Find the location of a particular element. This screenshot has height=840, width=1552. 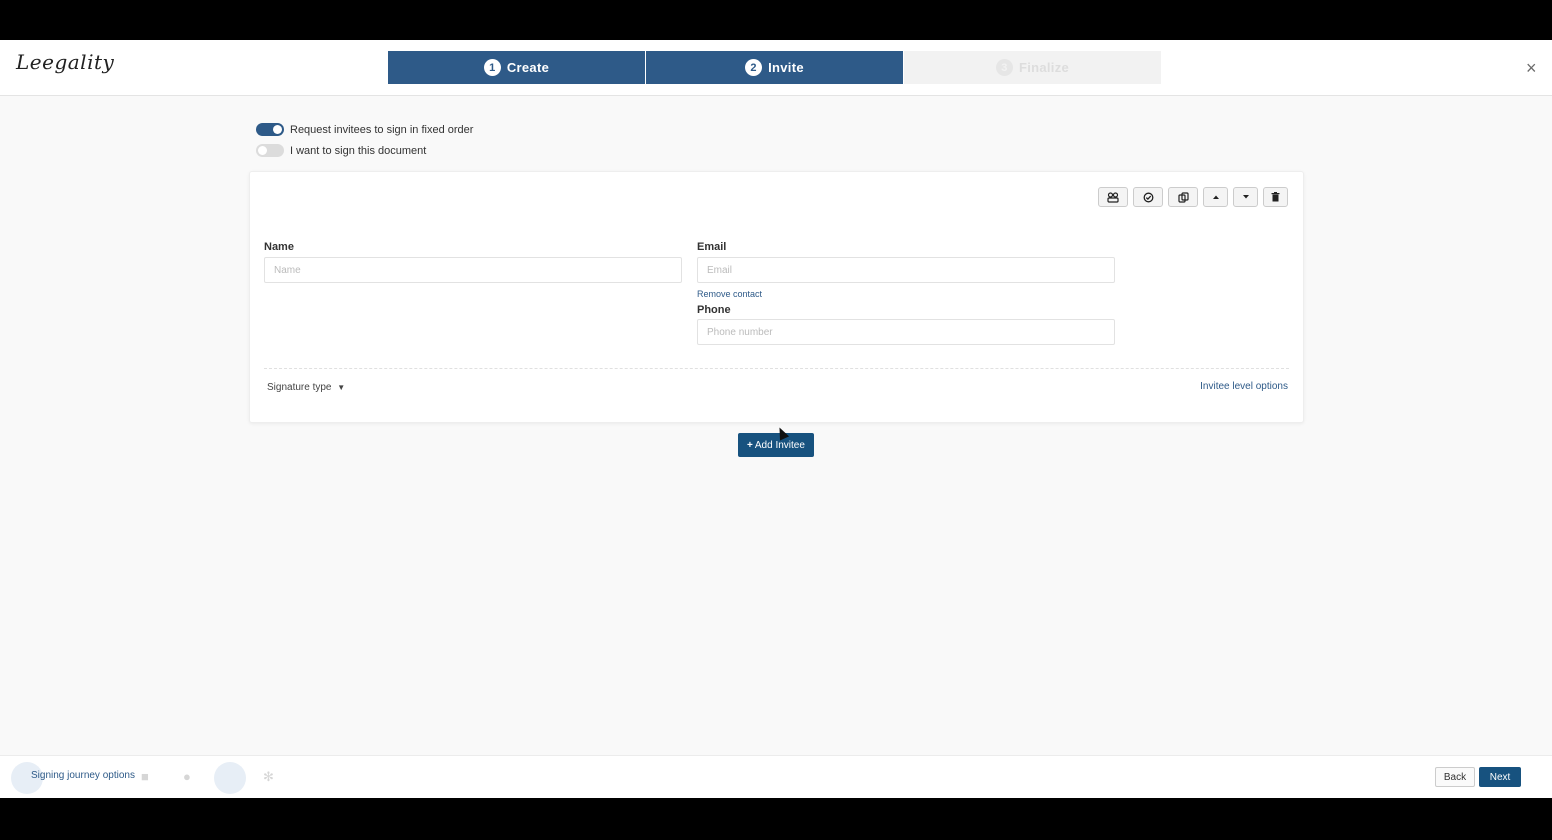

add-invitee-label: Add Invitee is located at coordinates (779, 445).